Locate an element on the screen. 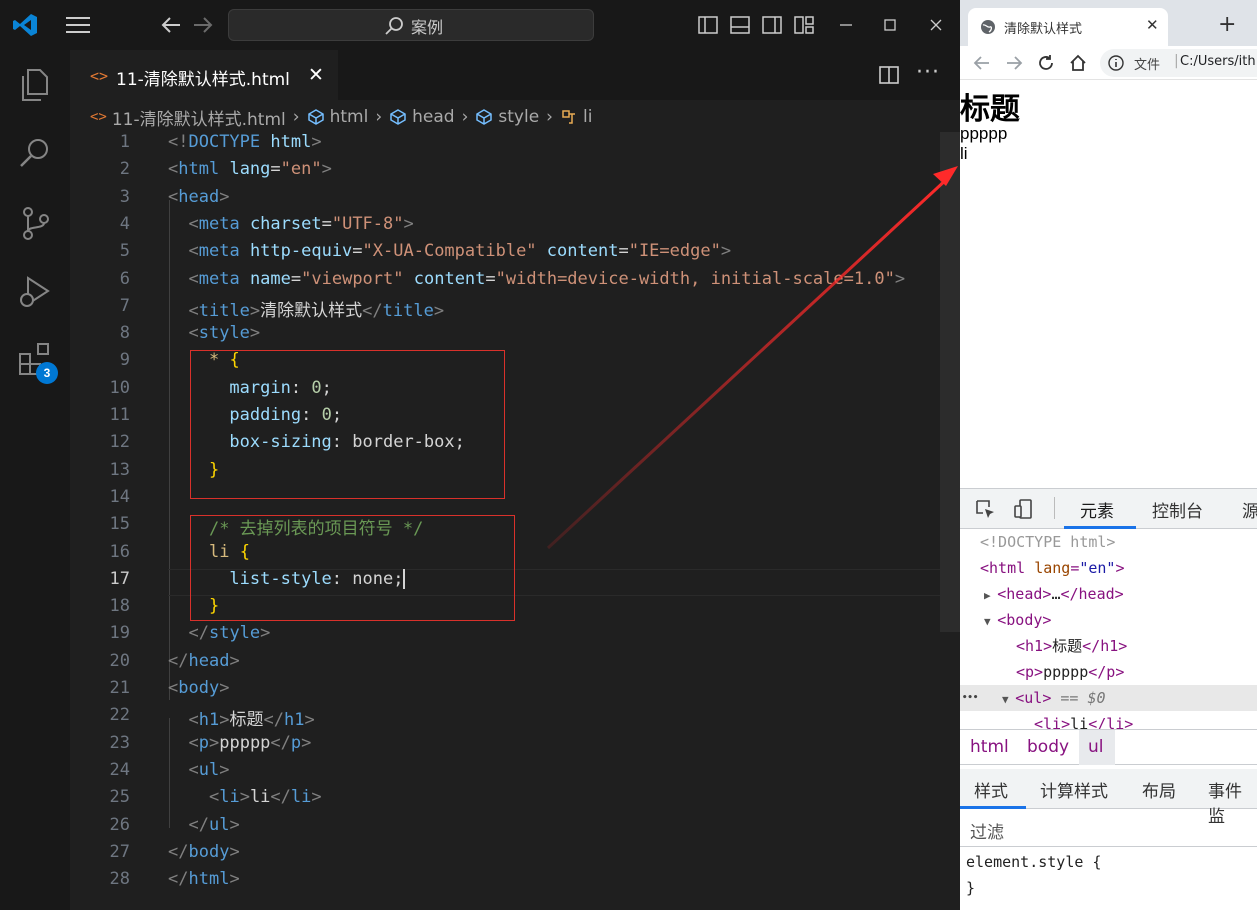  code-text: <body> is located at coordinates (199, 688).